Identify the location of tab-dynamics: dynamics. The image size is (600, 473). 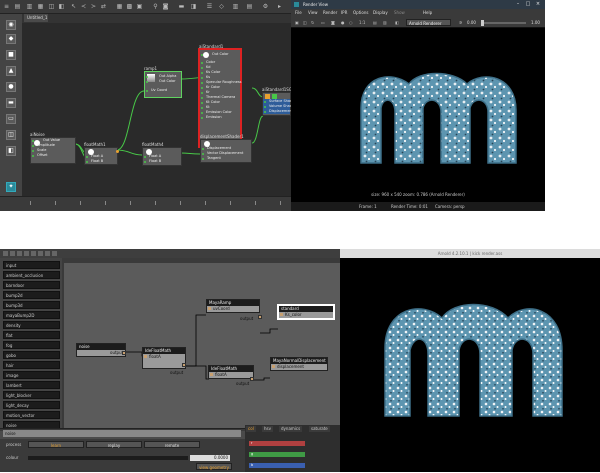
(291, 429).